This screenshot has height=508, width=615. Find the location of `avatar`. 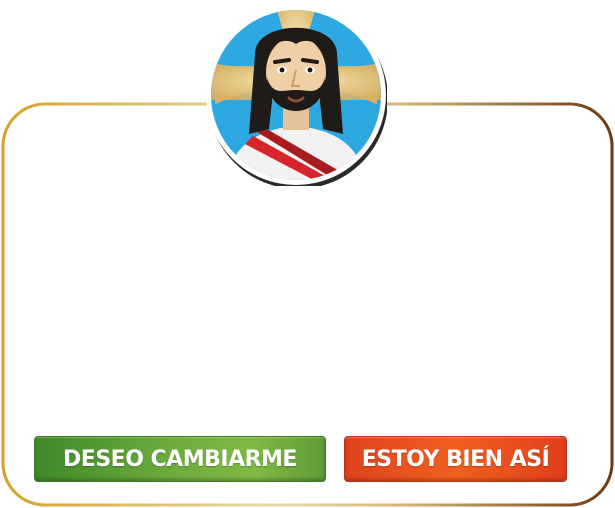

avatar is located at coordinates (296, 95).